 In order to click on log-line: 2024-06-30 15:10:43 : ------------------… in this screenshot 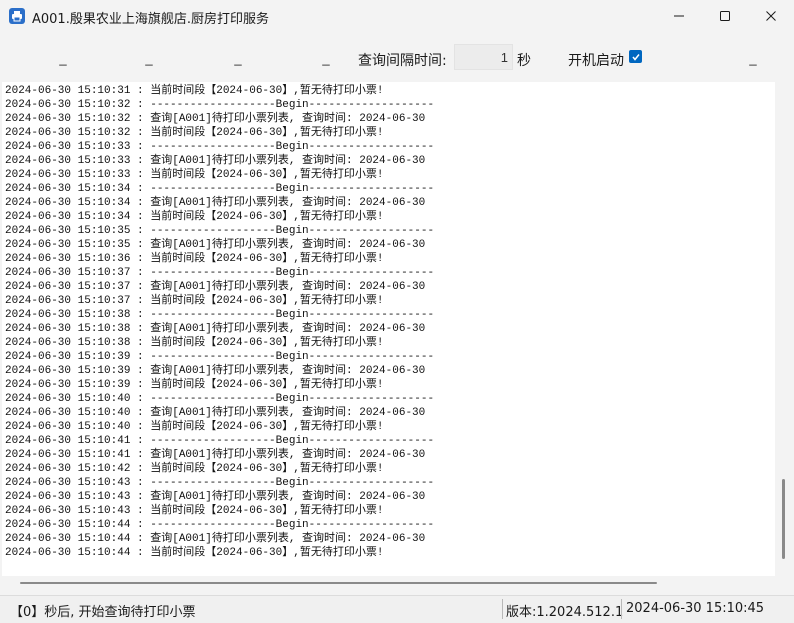, I will do `click(220, 483)`.